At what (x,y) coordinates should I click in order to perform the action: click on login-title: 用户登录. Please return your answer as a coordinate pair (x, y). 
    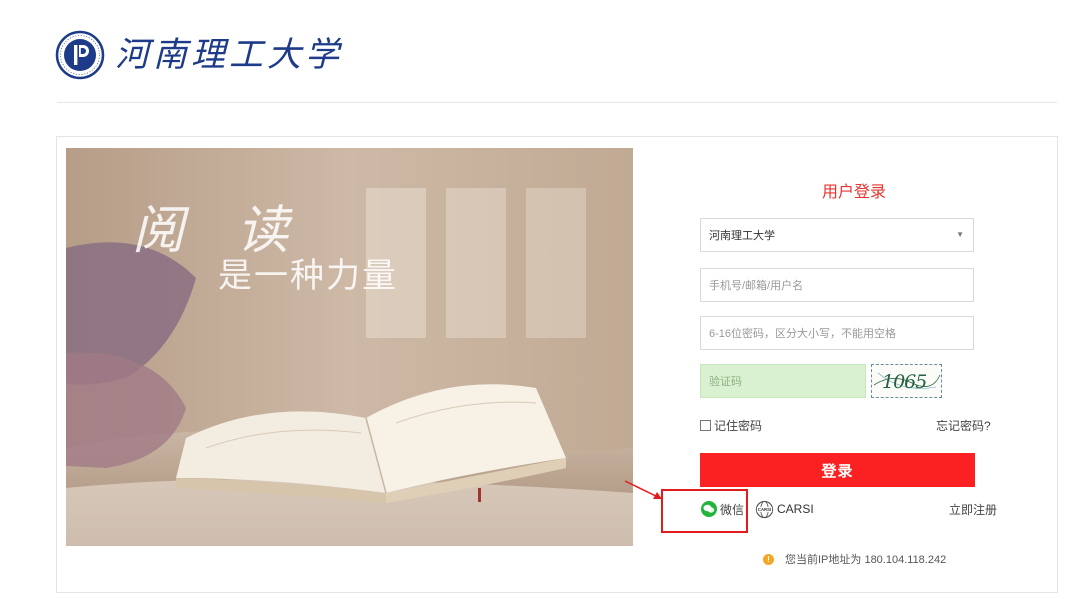
    Looking at the image, I should click on (853, 192).